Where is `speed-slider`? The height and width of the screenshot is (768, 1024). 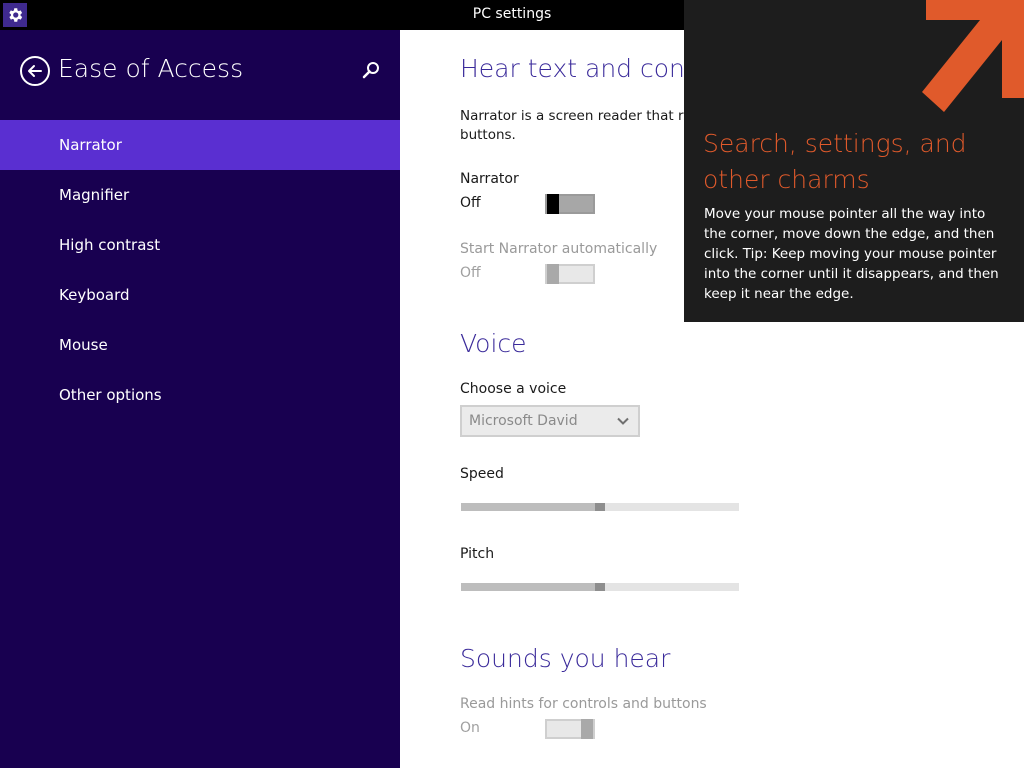 speed-slider is located at coordinates (600, 507).